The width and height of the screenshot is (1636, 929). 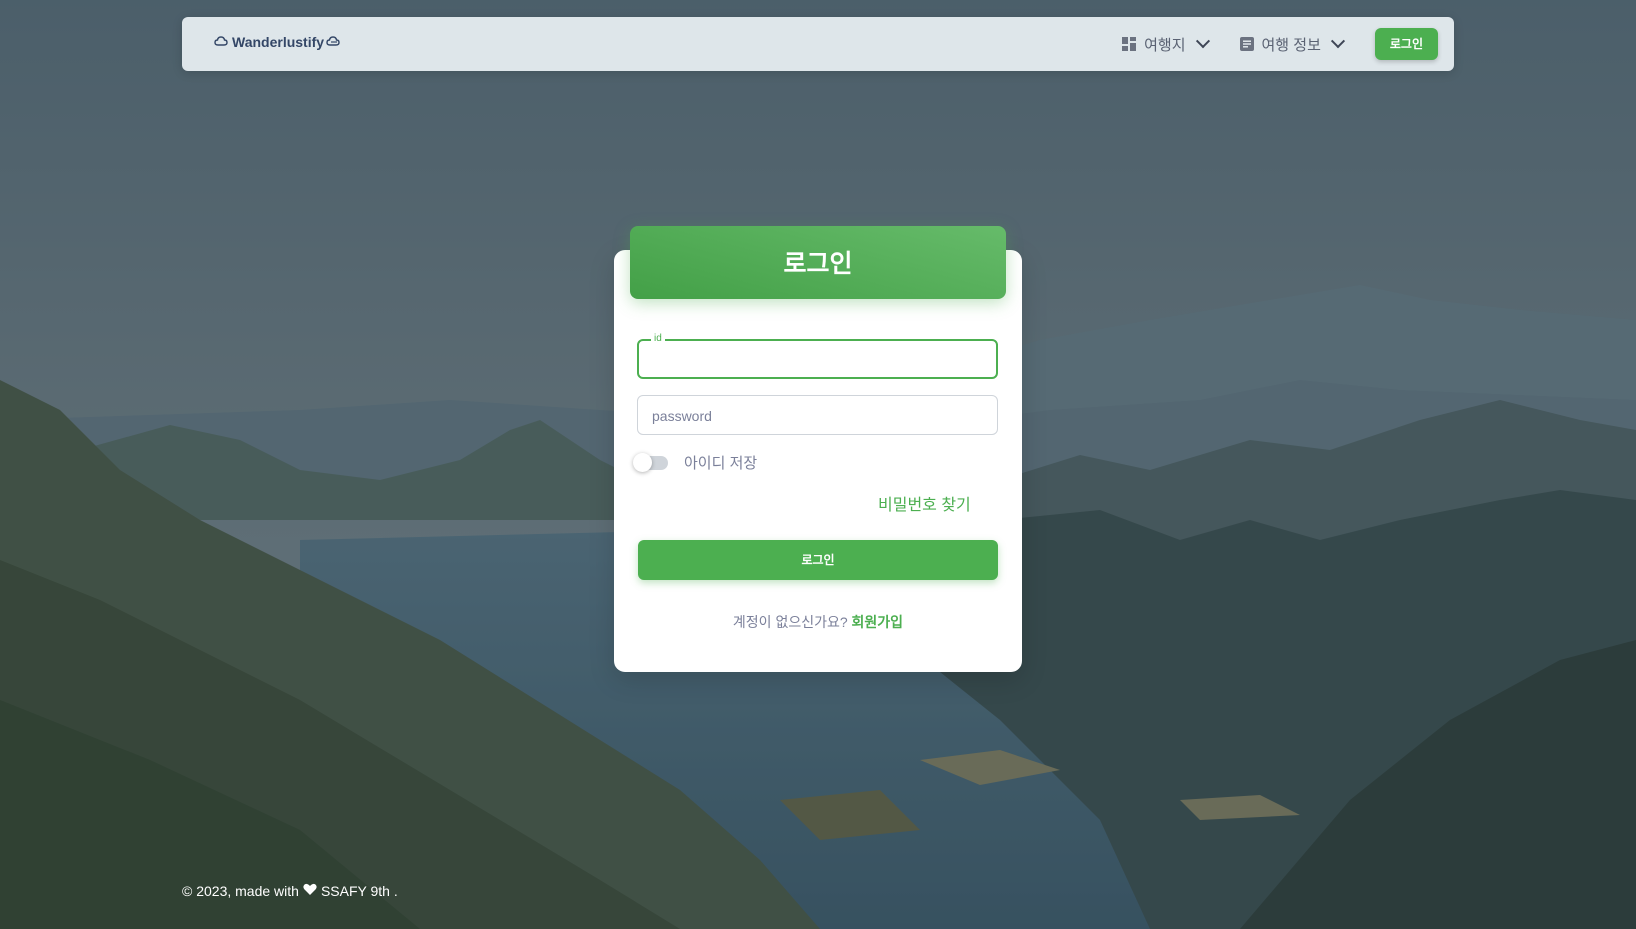 I want to click on remember-id-row: 아이디 저장, so click(x=695, y=462).